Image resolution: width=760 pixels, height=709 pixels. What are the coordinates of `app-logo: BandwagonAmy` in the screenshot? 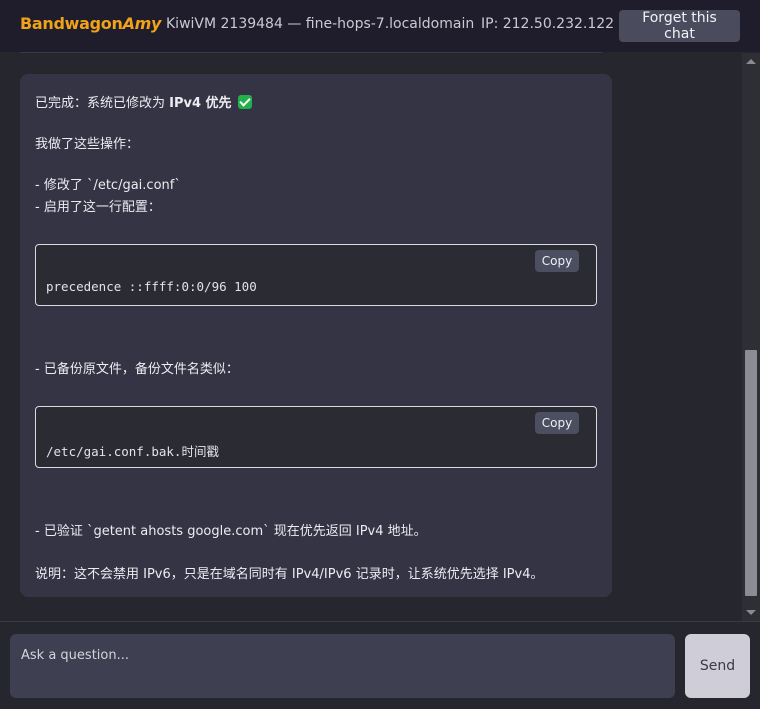 It's located at (90, 23).